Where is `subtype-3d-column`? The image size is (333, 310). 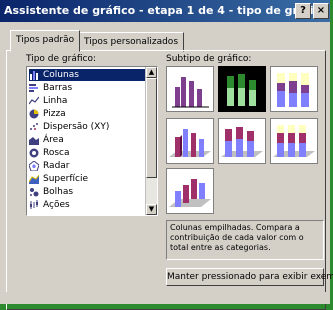
subtype-3d-column is located at coordinates (190, 191).